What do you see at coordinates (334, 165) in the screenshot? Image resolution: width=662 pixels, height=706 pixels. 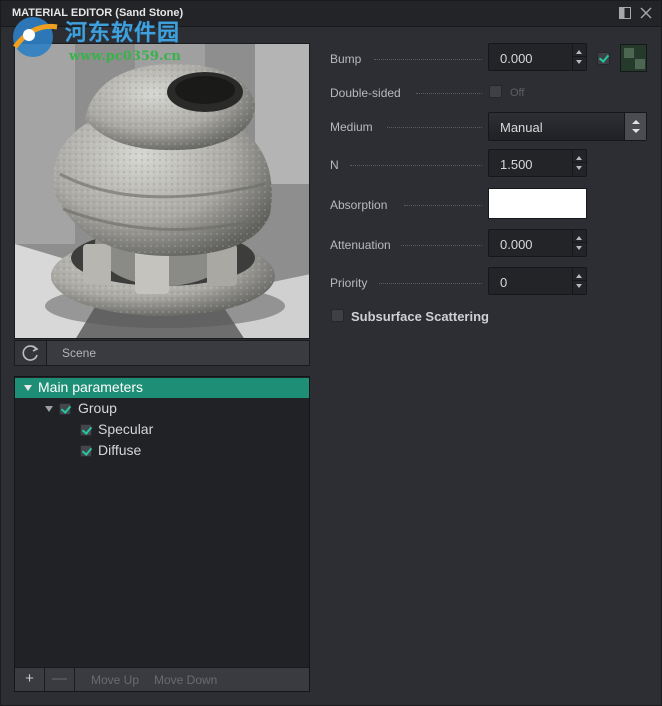 I see `n-label: N` at bounding box center [334, 165].